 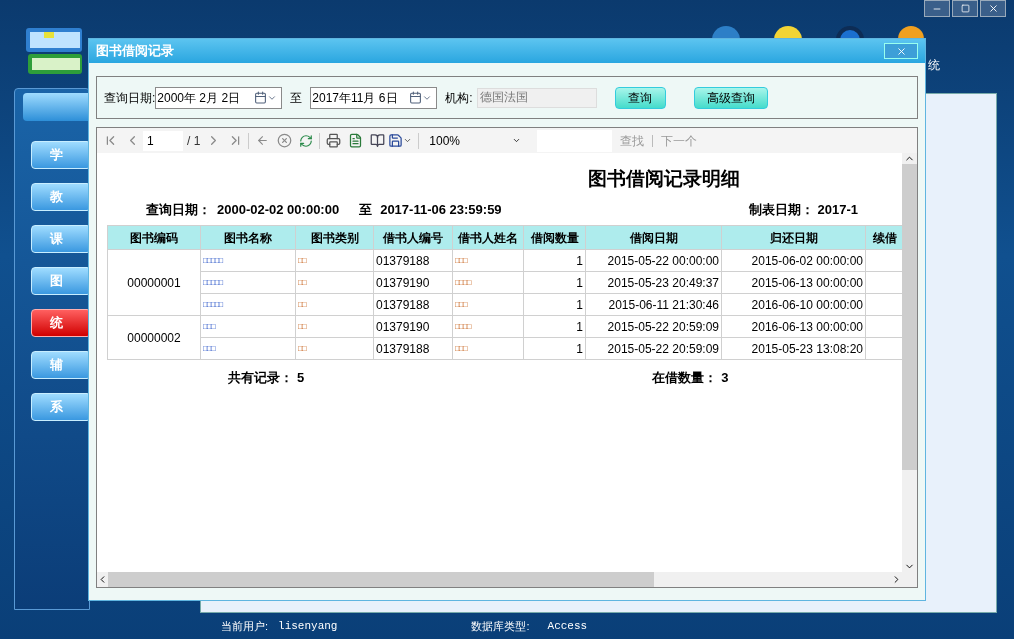 I want to click on document-icon, so click(x=355, y=140).